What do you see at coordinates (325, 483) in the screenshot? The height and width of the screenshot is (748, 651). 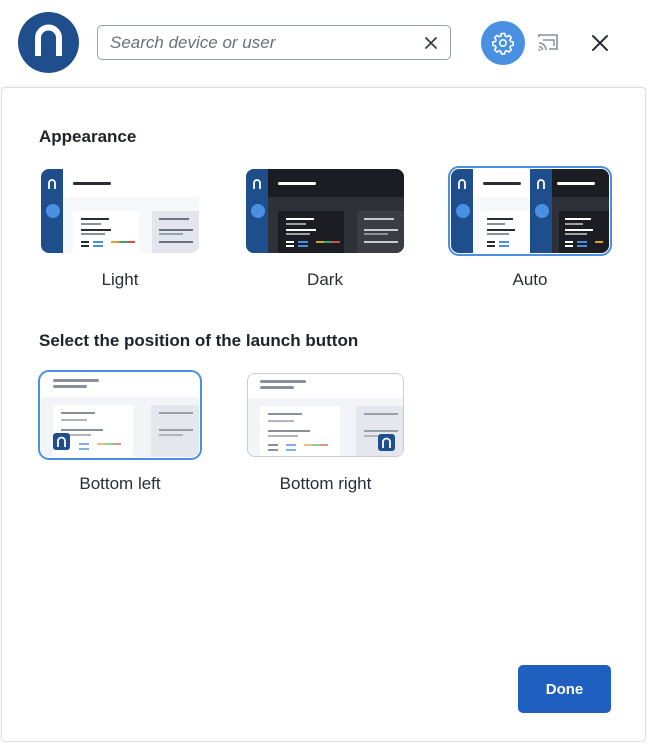 I see `position-label-bottom-right: Bottom right` at bounding box center [325, 483].